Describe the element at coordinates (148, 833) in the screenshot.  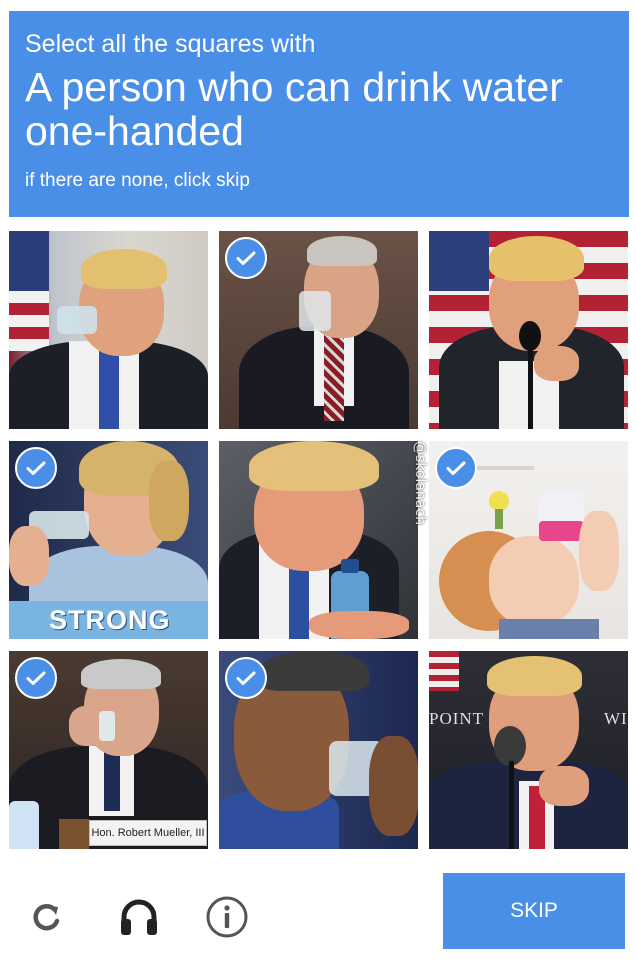
I see `nameplate: Hon. Robert Mueller, III` at that location.